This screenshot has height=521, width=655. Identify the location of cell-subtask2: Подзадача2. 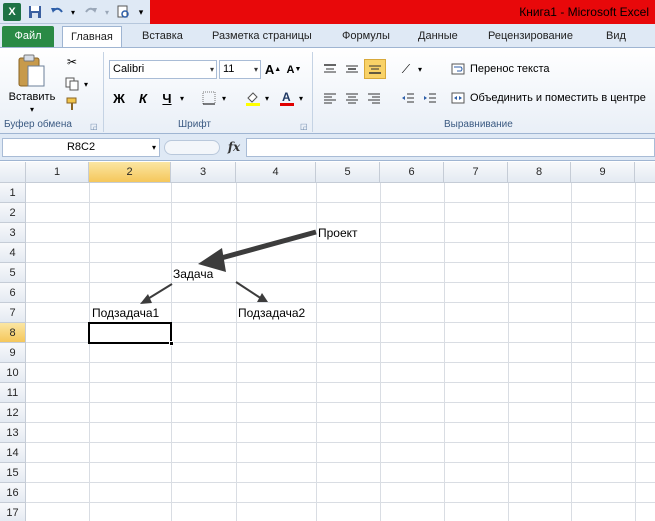
(271, 313).